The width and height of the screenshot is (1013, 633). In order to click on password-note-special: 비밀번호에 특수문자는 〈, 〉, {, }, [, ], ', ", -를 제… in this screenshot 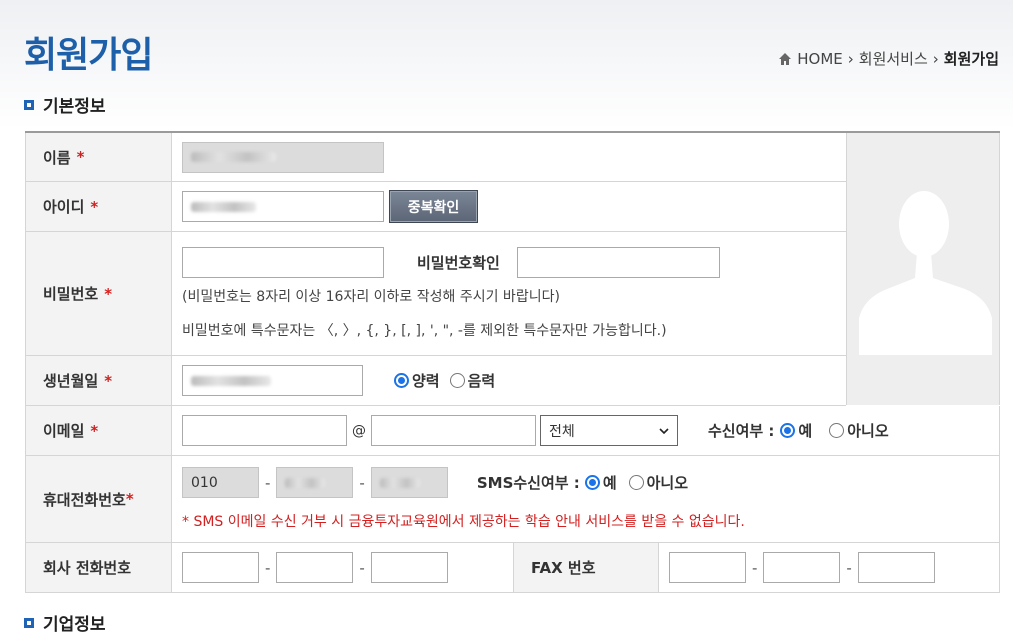, I will do `click(424, 331)`.